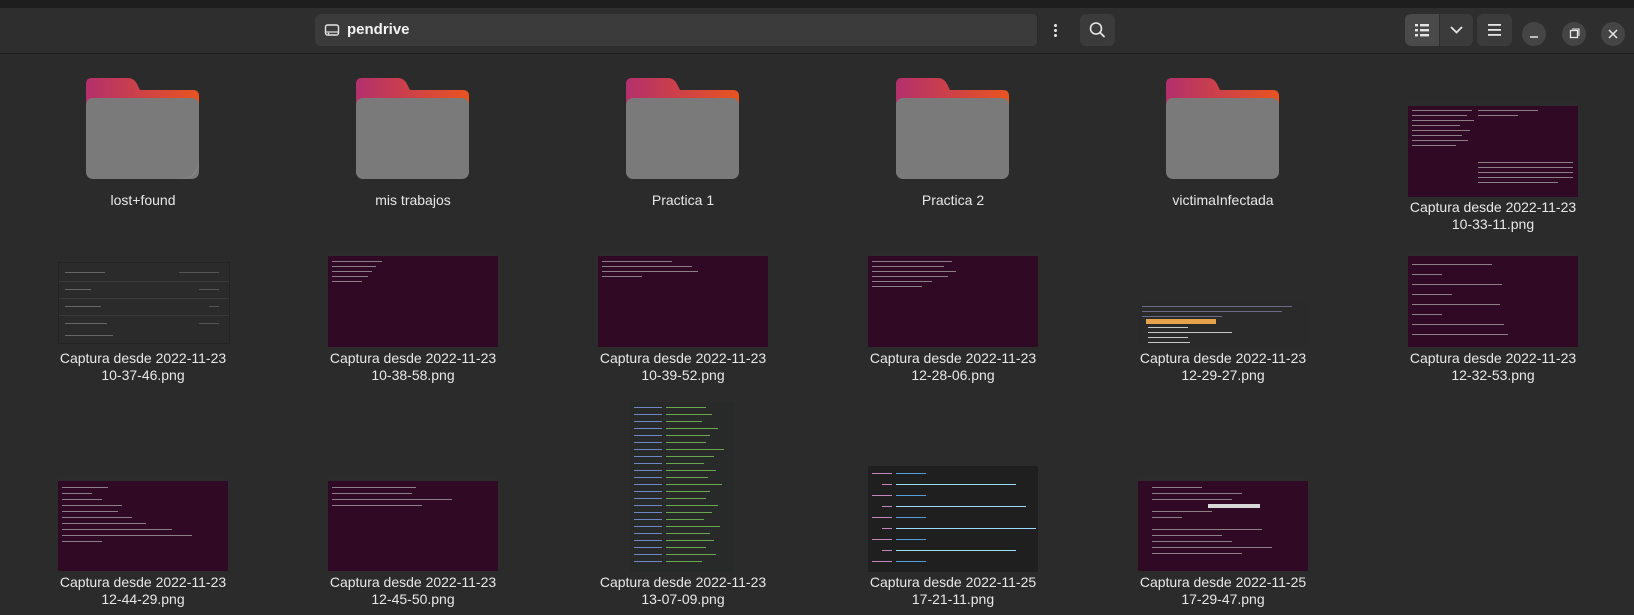  What do you see at coordinates (683, 599) in the screenshot?
I see `file-name-line2: 13-07-09.png` at bounding box center [683, 599].